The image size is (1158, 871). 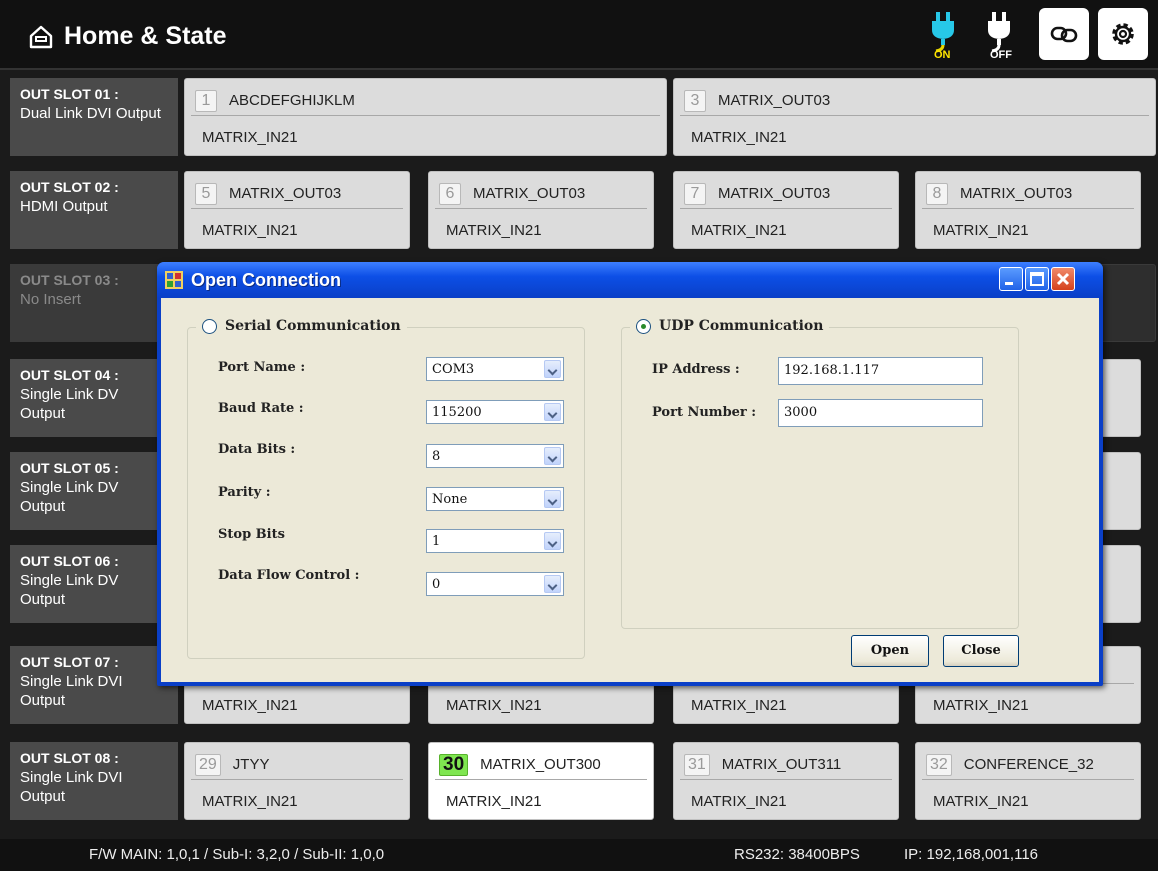 I want to click on link-icon, so click(x=1064, y=34).